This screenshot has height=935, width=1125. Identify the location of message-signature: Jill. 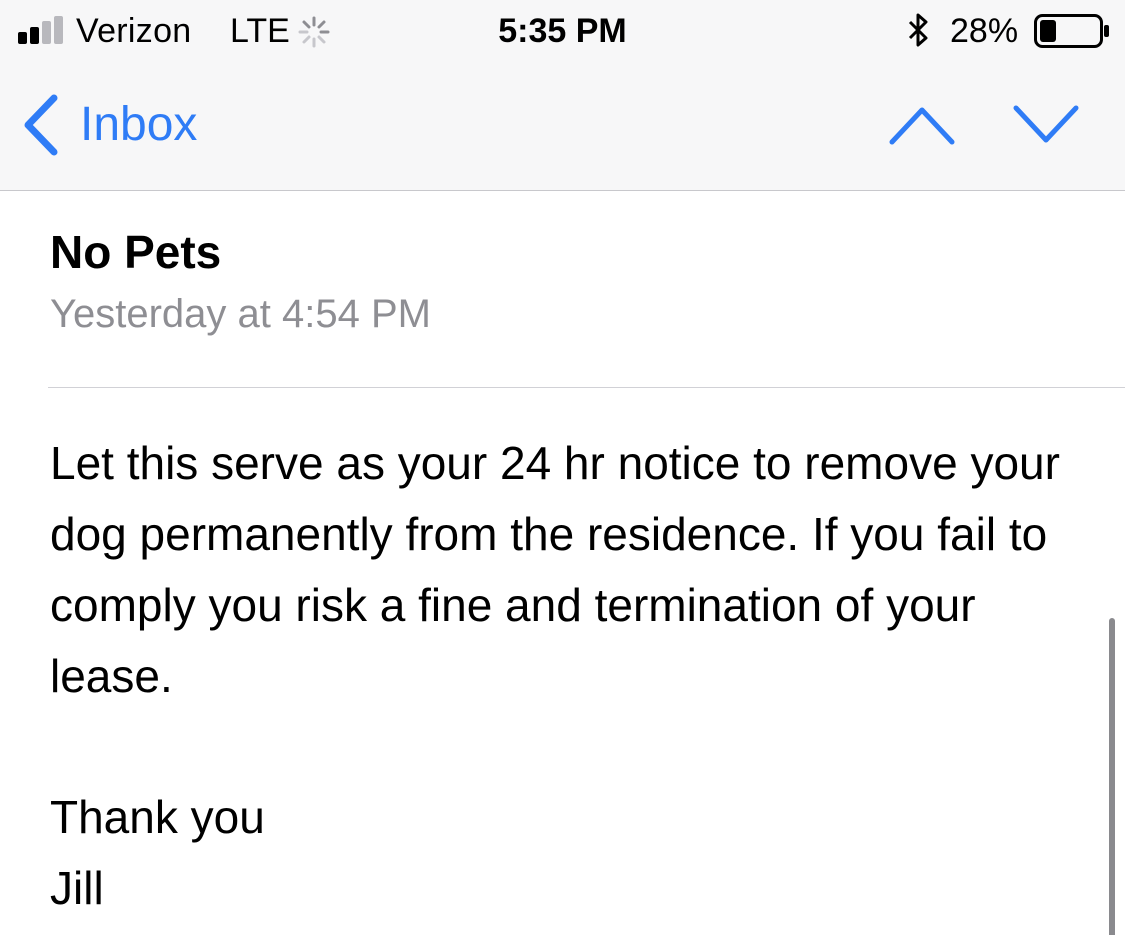
(77, 888).